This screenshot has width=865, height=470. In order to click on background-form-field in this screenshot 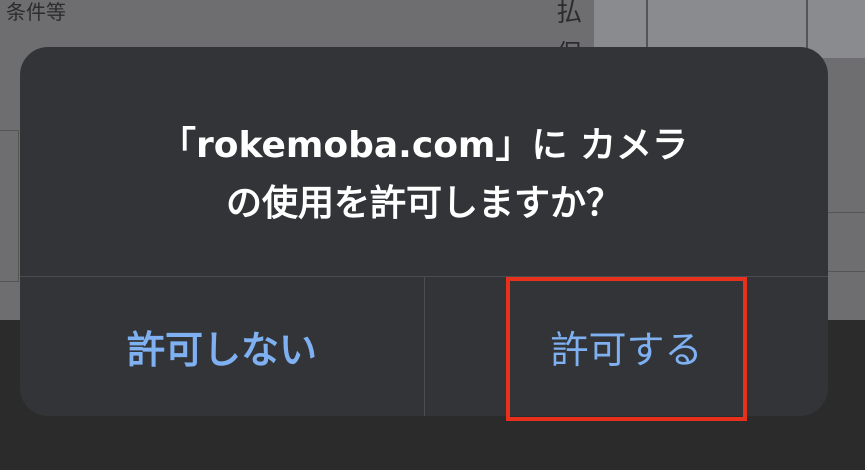, I will do `click(9, 206)`.